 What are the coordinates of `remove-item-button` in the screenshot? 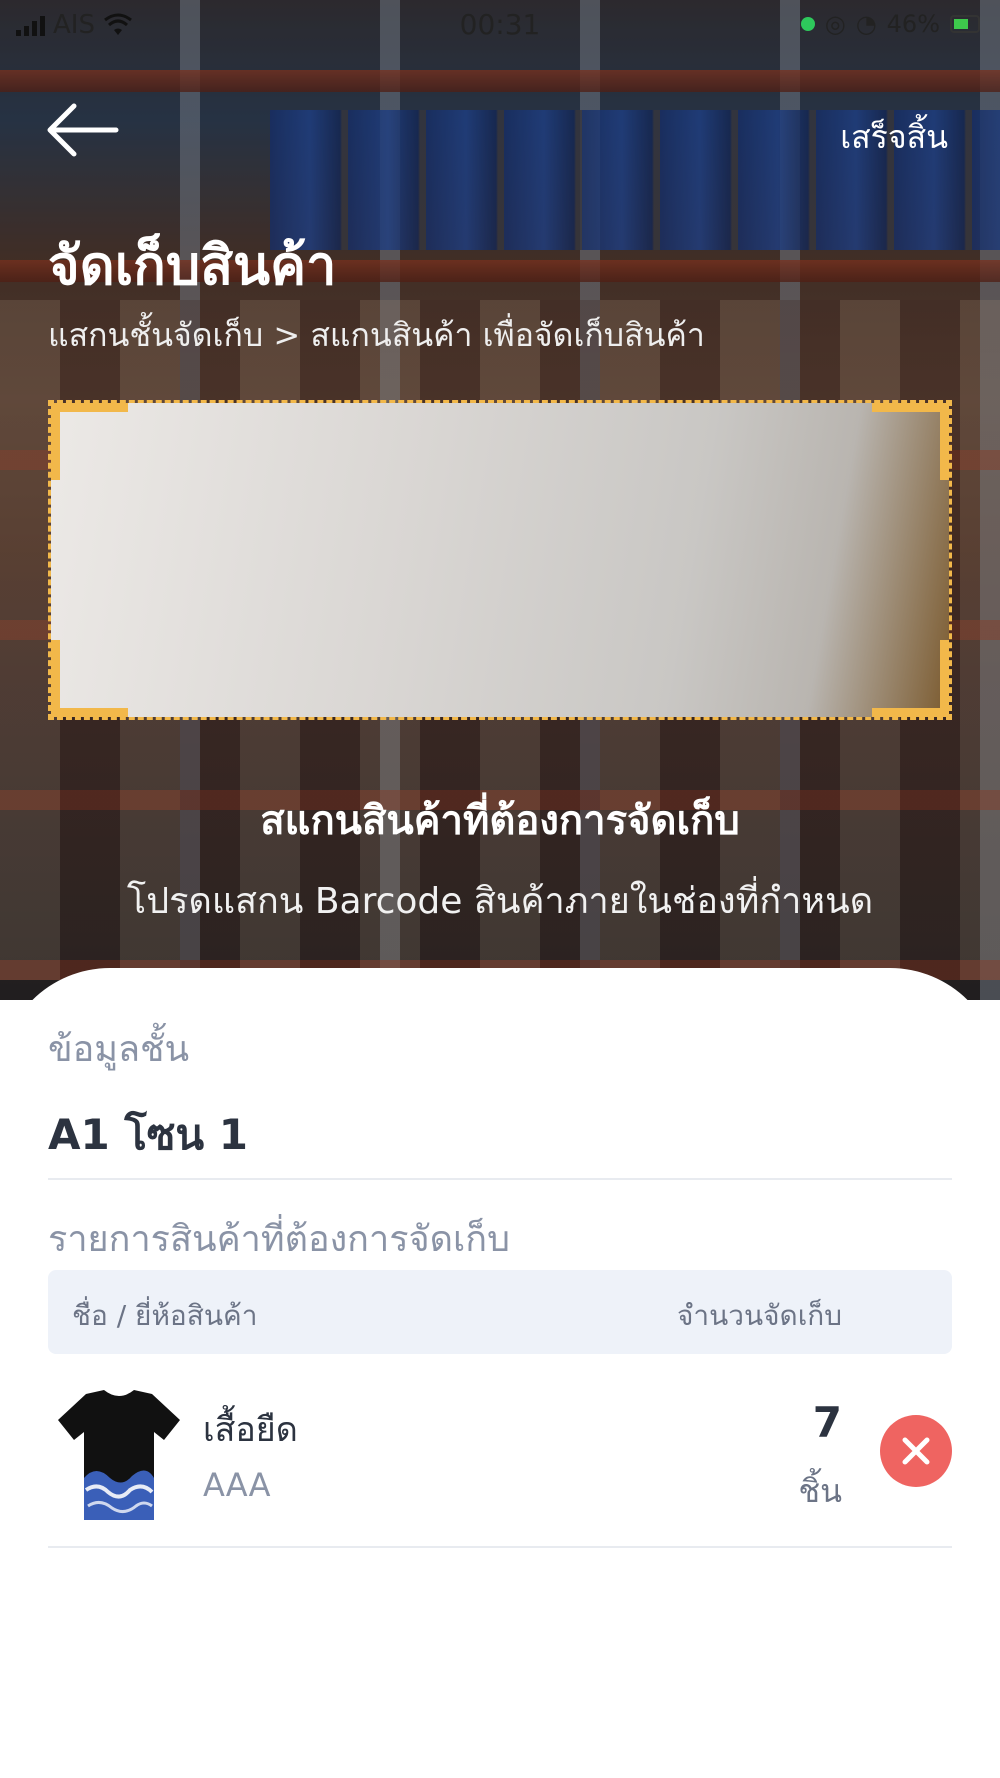 It's located at (916, 1451).